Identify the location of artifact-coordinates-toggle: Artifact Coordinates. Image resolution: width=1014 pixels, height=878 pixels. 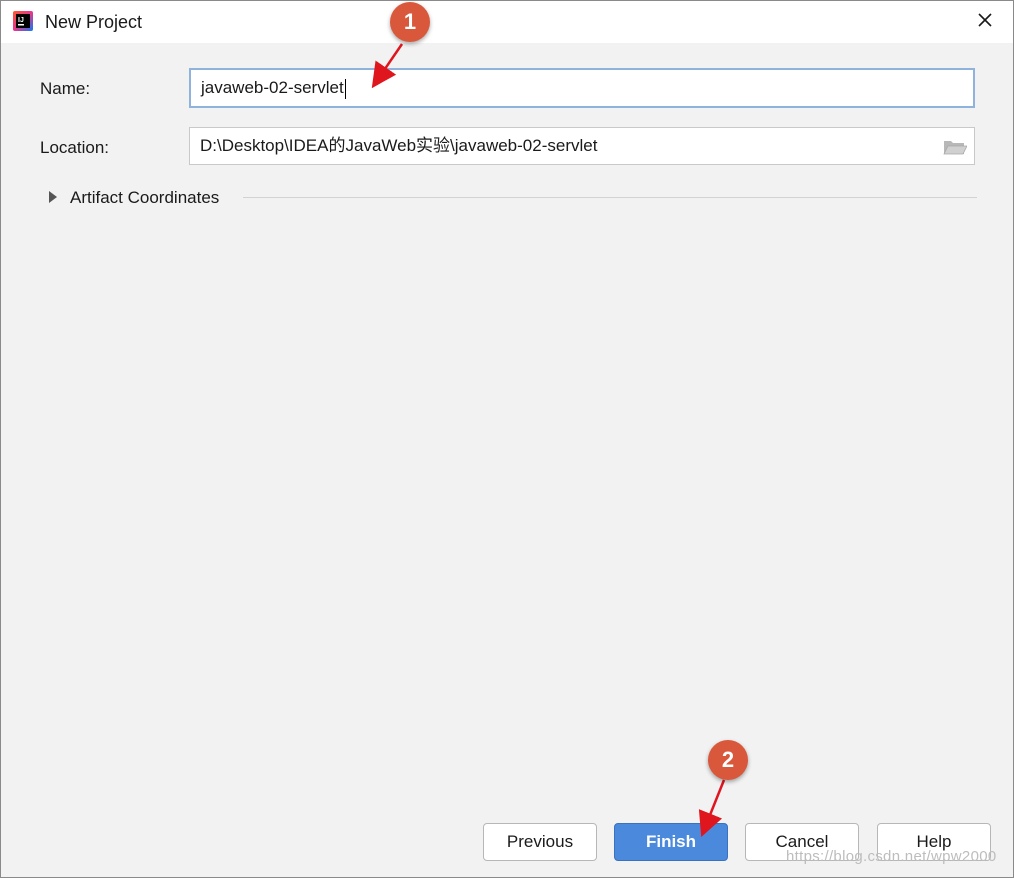
(509, 198).